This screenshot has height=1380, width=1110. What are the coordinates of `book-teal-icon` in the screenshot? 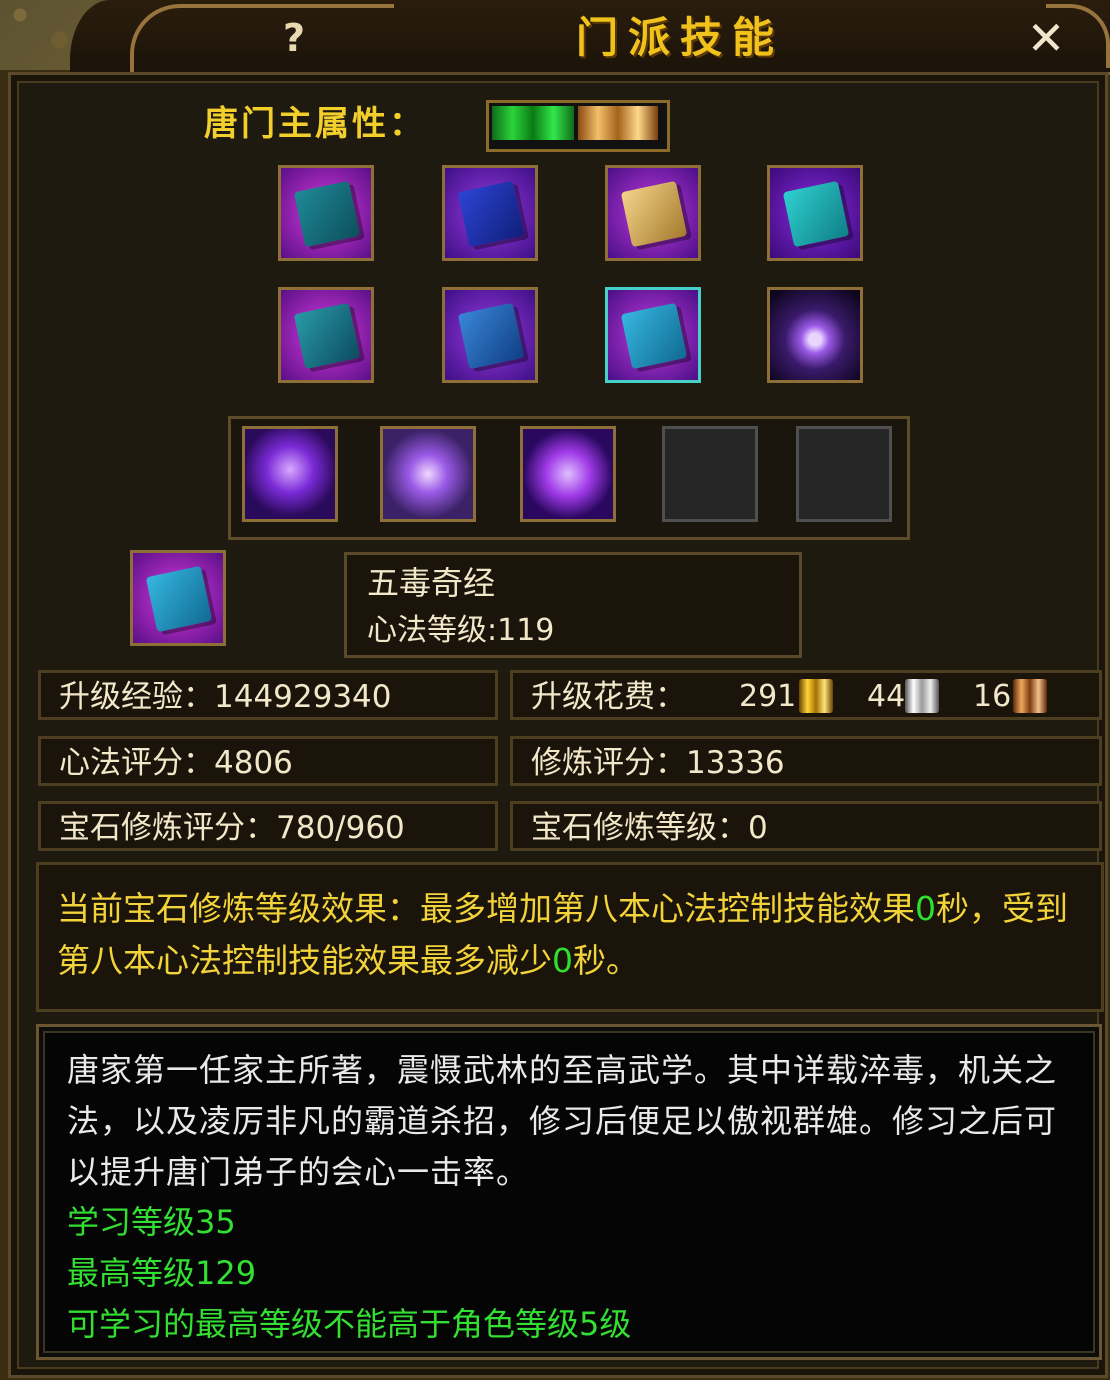 It's located at (327, 214).